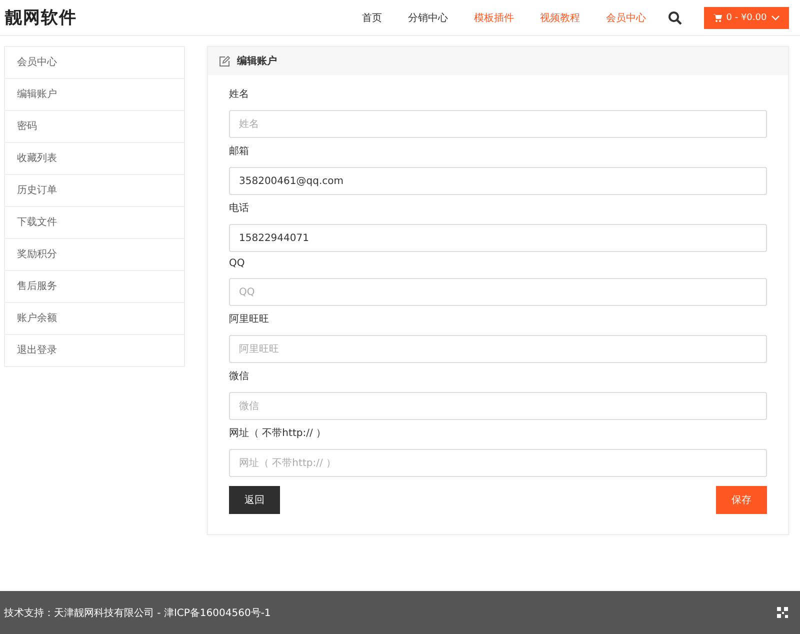 This screenshot has height=634, width=800. What do you see at coordinates (94, 95) in the screenshot?
I see `sidebar-item: 编辑账户` at bounding box center [94, 95].